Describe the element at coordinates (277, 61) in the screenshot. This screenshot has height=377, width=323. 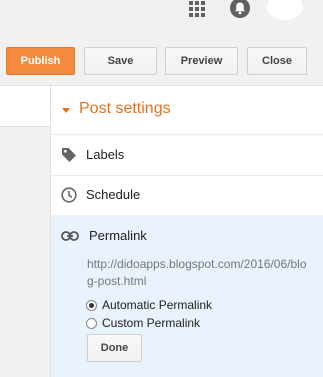
I see `close-button: Close` at that location.